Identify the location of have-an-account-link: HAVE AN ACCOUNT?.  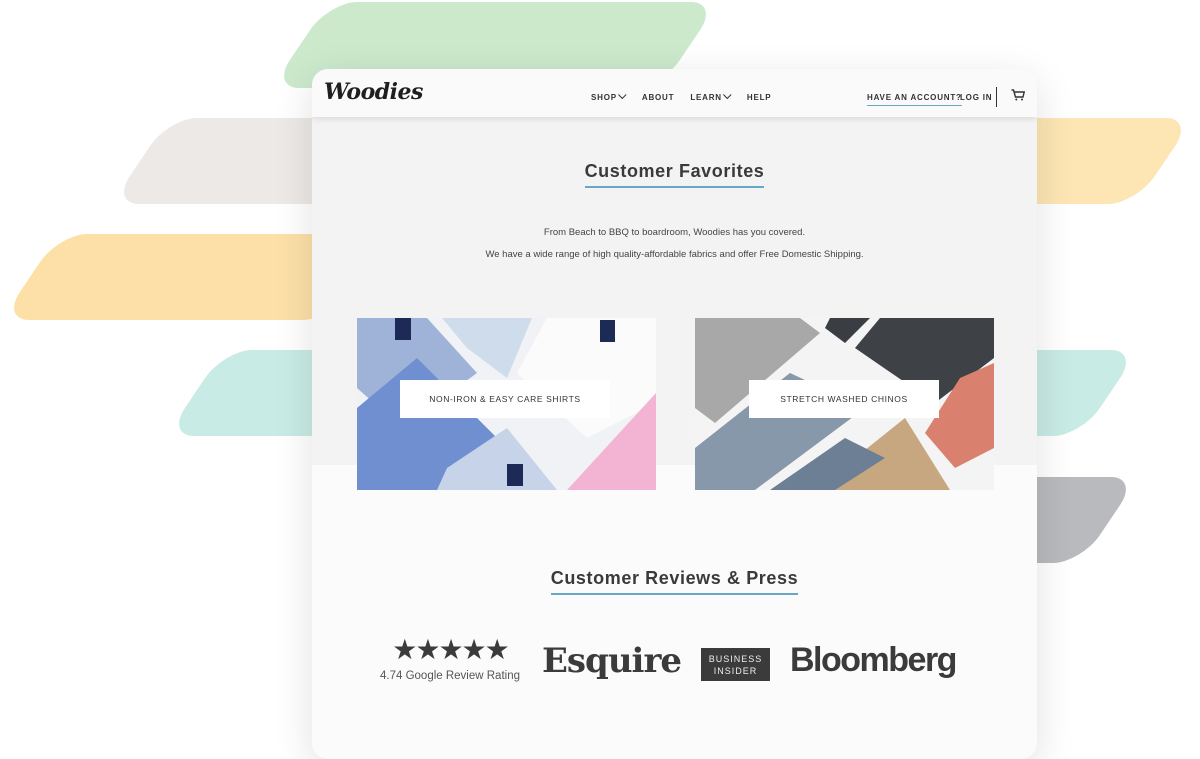
(914, 99).